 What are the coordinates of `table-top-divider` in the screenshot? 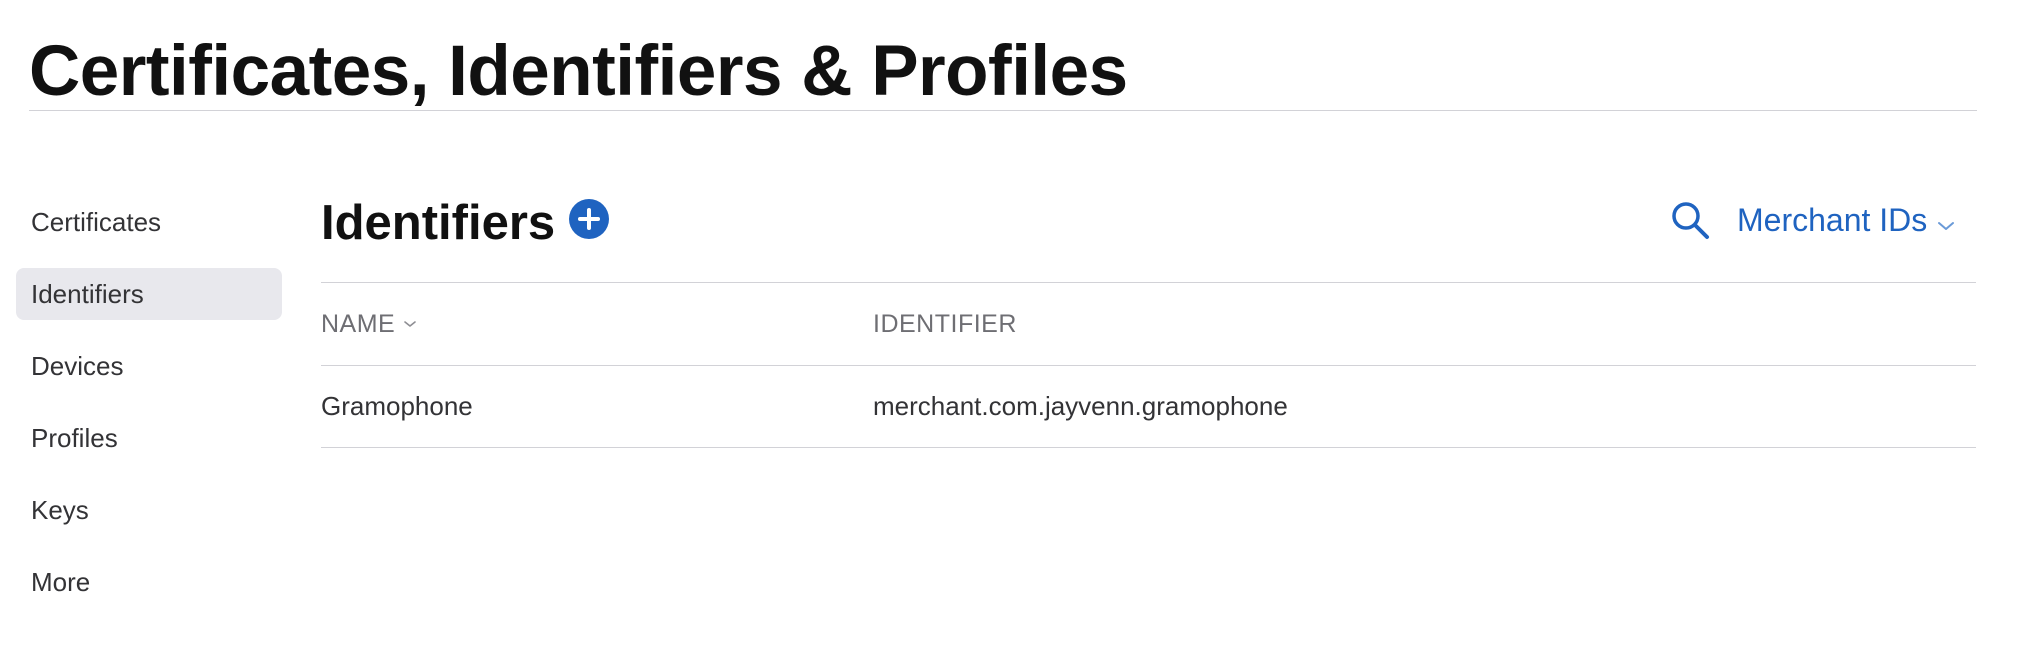 It's located at (1148, 282).